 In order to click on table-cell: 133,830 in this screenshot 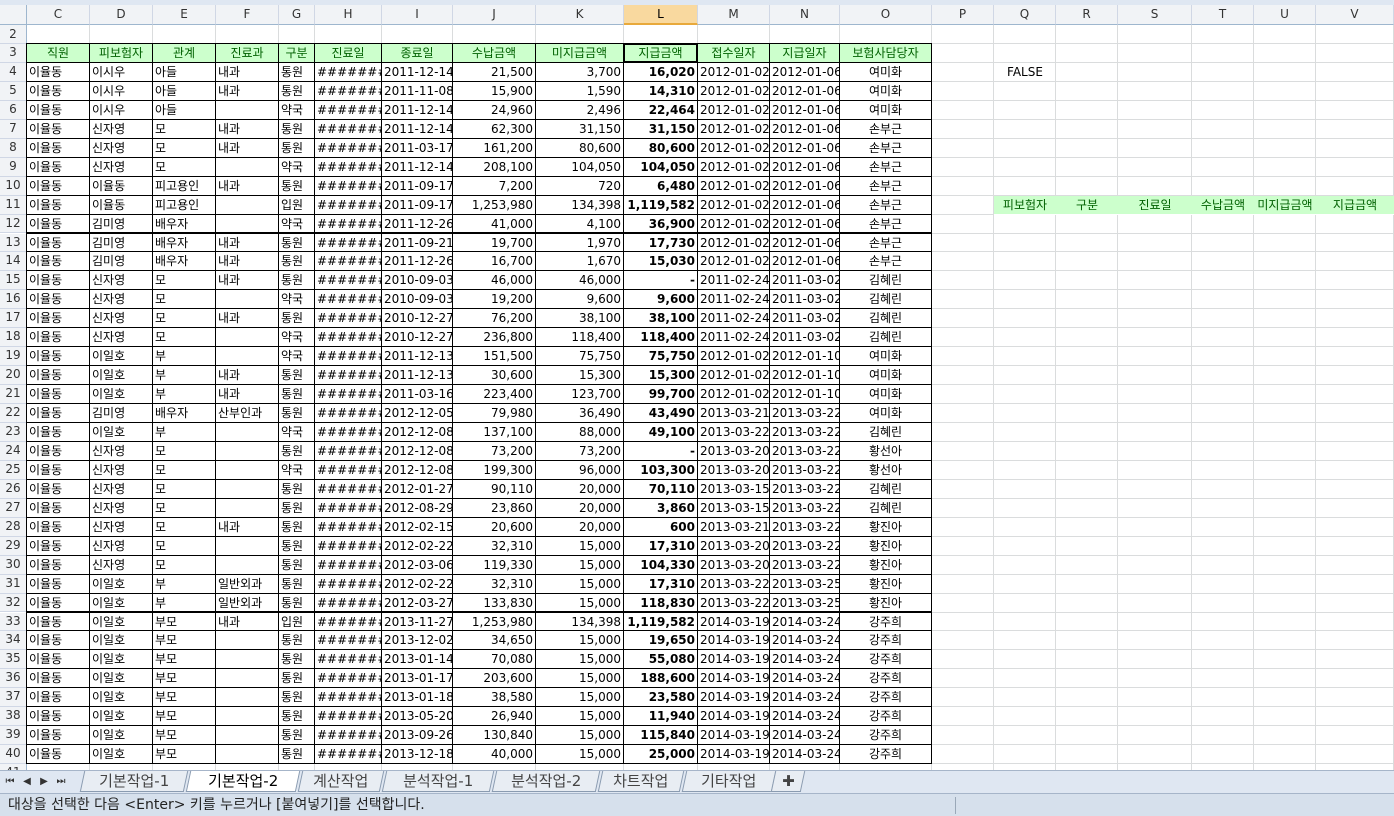, I will do `click(494, 602)`.